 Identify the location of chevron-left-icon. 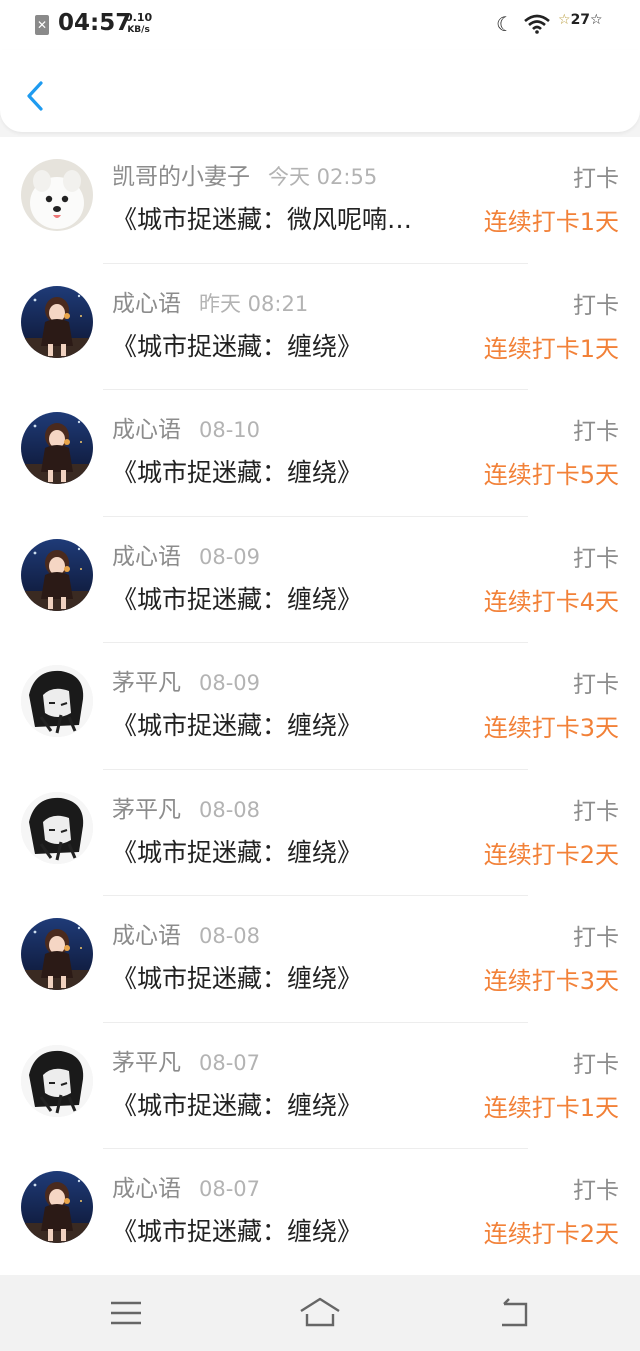
(36, 96).